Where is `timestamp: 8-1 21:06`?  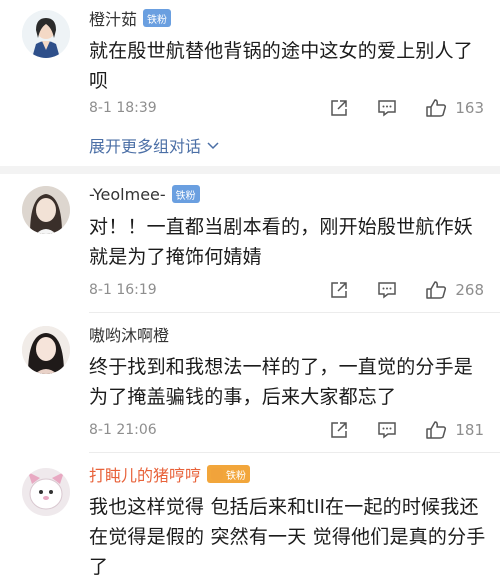 timestamp: 8-1 21:06 is located at coordinates (123, 430).